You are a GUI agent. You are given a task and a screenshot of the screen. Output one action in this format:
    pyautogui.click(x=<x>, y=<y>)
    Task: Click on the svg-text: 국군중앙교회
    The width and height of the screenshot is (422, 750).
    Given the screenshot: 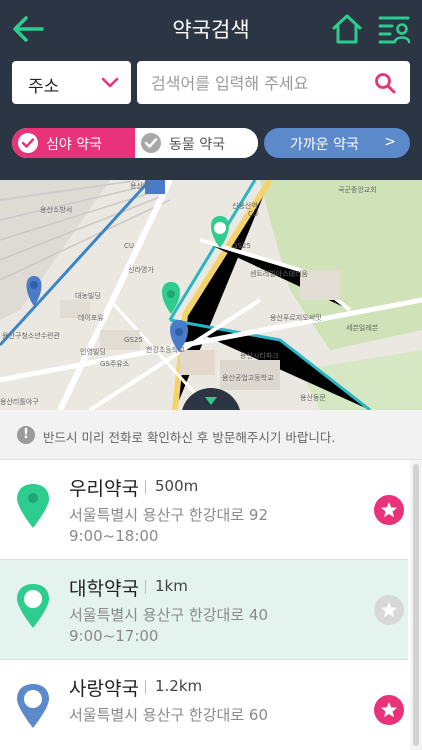 What is the action you would take?
    pyautogui.click(x=357, y=190)
    